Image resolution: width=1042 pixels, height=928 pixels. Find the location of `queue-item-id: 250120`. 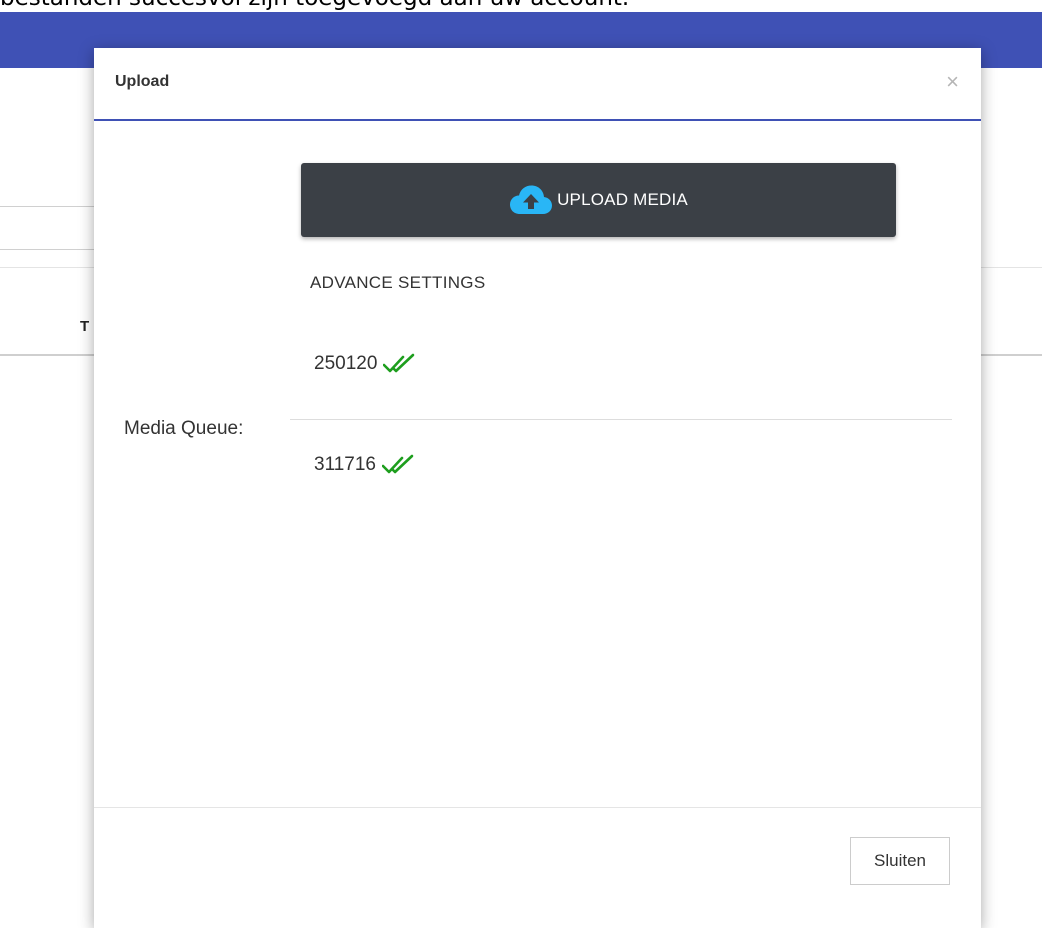

queue-item-id: 250120 is located at coordinates (346, 363).